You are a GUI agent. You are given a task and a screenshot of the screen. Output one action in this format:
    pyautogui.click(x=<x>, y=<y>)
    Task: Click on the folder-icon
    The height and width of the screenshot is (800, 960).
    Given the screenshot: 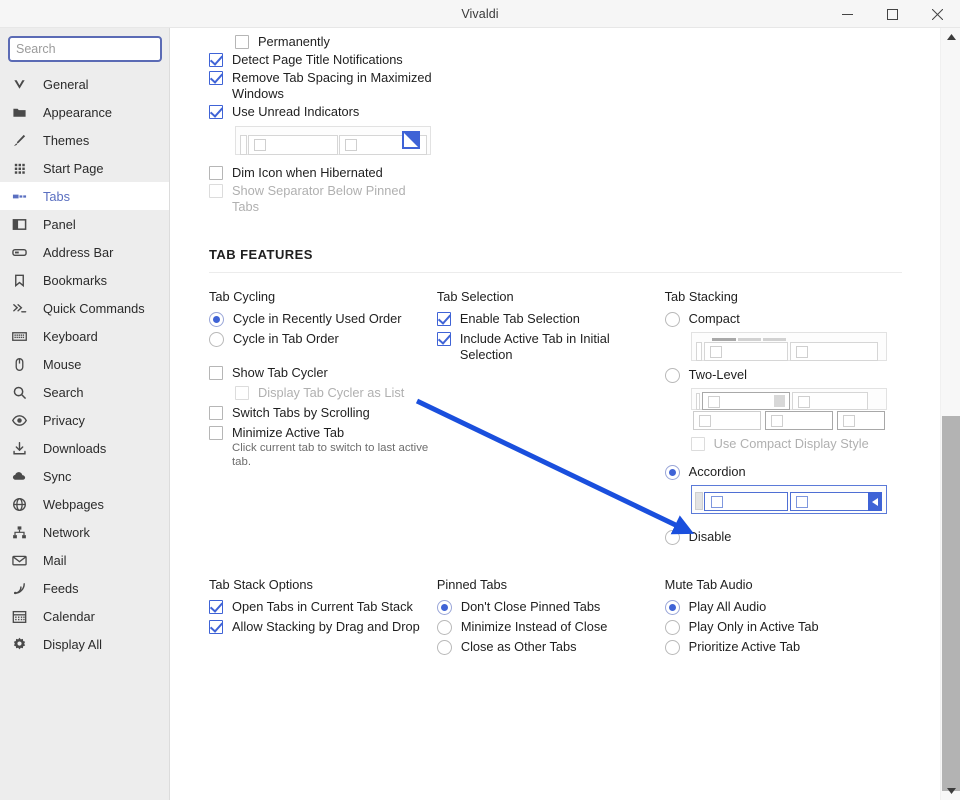 What is the action you would take?
    pyautogui.click(x=23, y=112)
    